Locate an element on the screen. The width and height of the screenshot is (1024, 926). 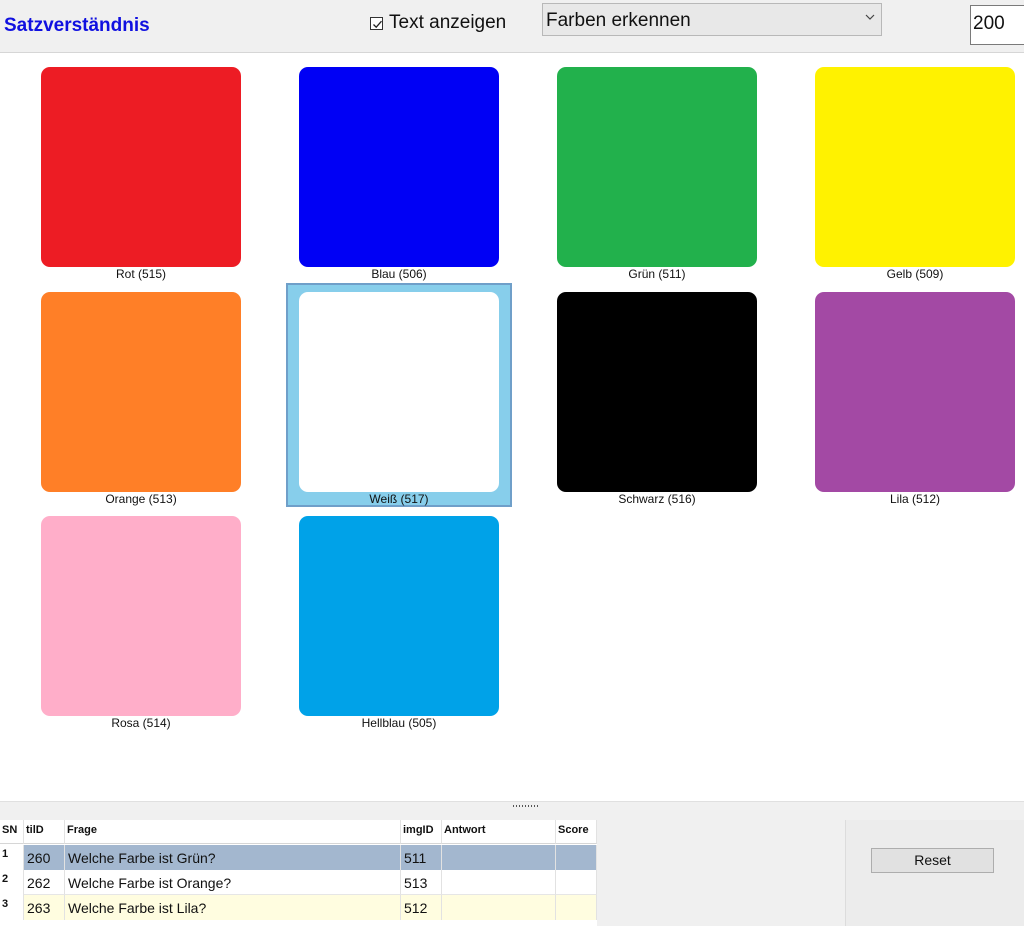
splitter-grip-icon is located at coordinates (526, 806).